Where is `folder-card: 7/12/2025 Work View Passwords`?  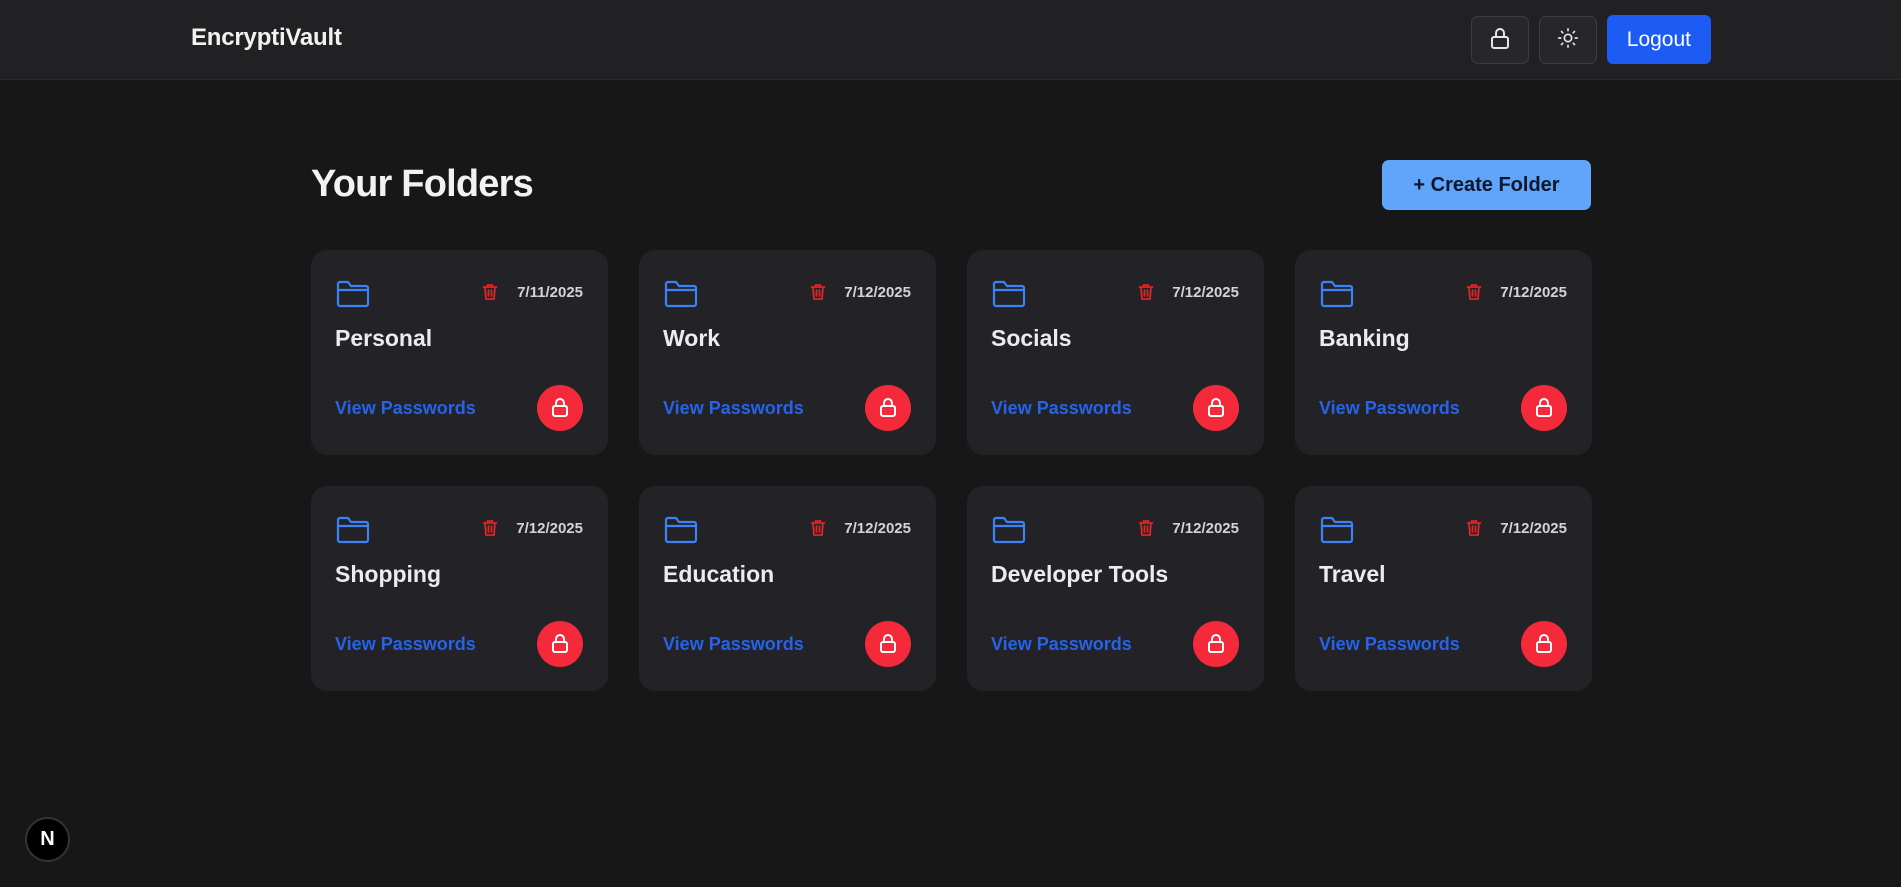
folder-card: 7/12/2025 Work View Passwords is located at coordinates (787, 352).